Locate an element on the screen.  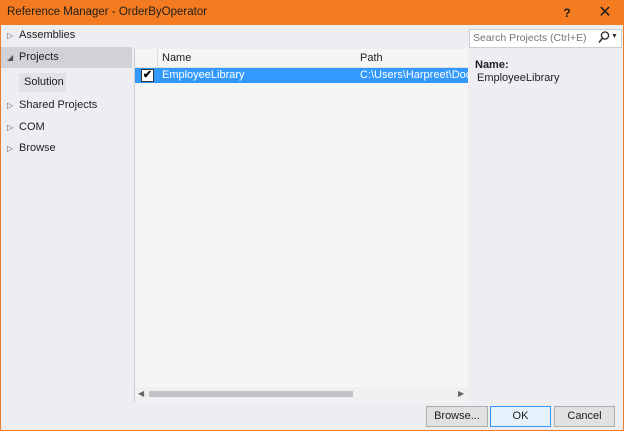
search-icon-svg is located at coordinates (604, 37).